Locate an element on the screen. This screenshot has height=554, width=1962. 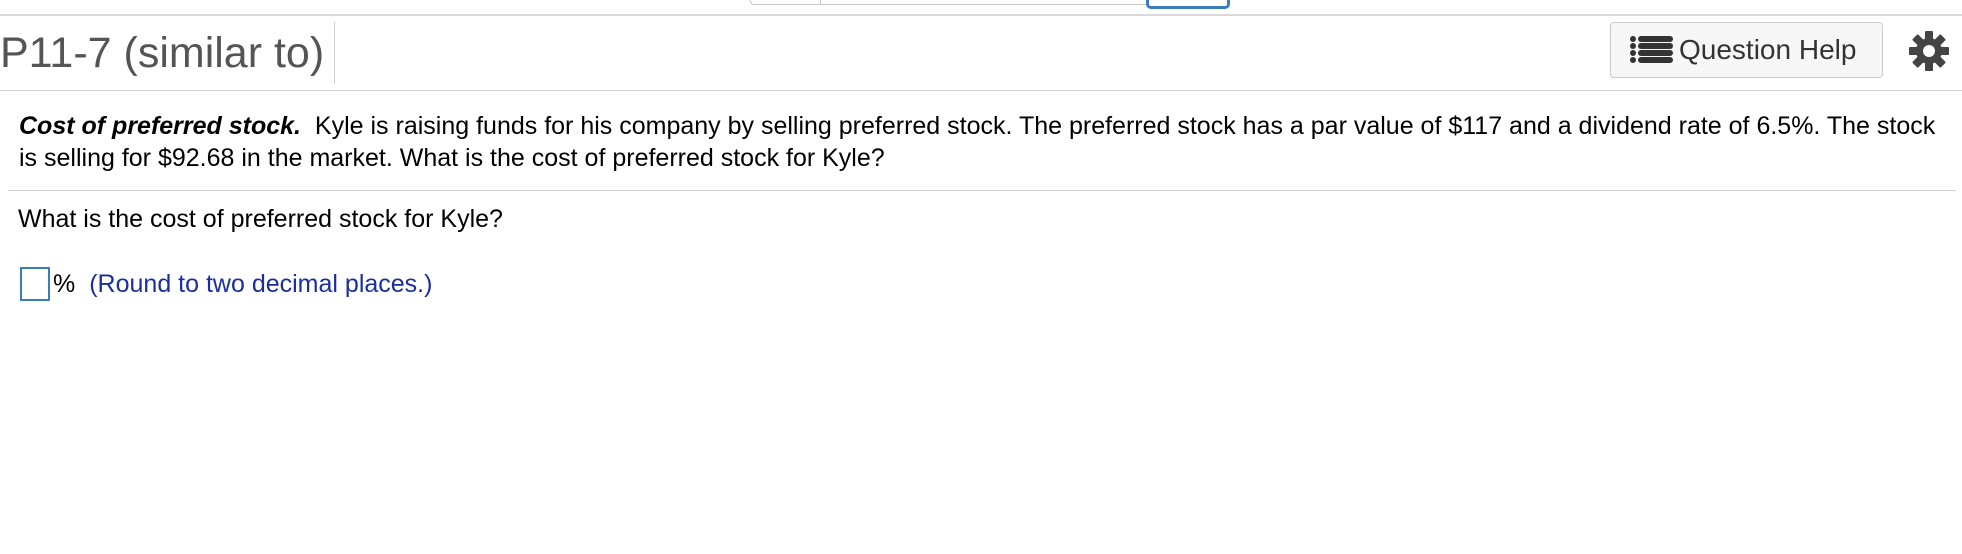
gear-icon is located at coordinates (1929, 51).